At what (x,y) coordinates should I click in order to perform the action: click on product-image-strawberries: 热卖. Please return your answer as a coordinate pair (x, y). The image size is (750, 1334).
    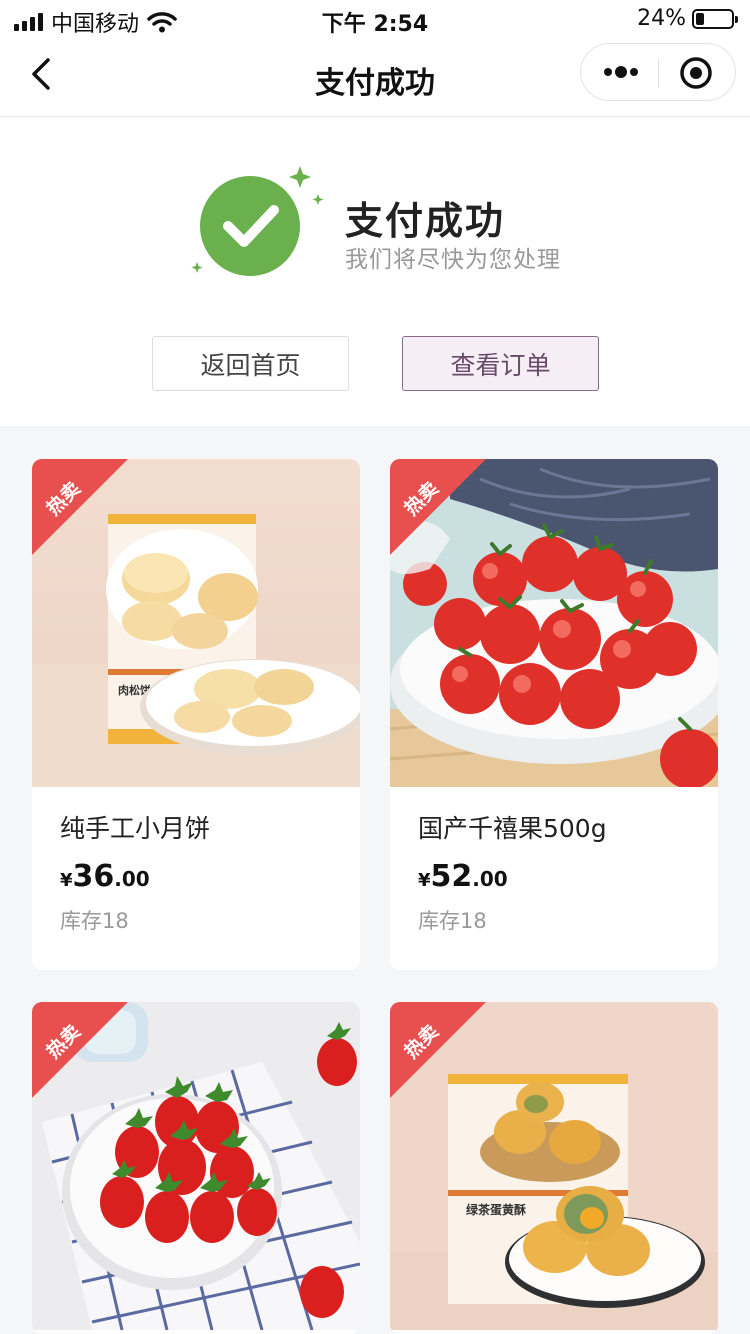
    Looking at the image, I should click on (196, 1166).